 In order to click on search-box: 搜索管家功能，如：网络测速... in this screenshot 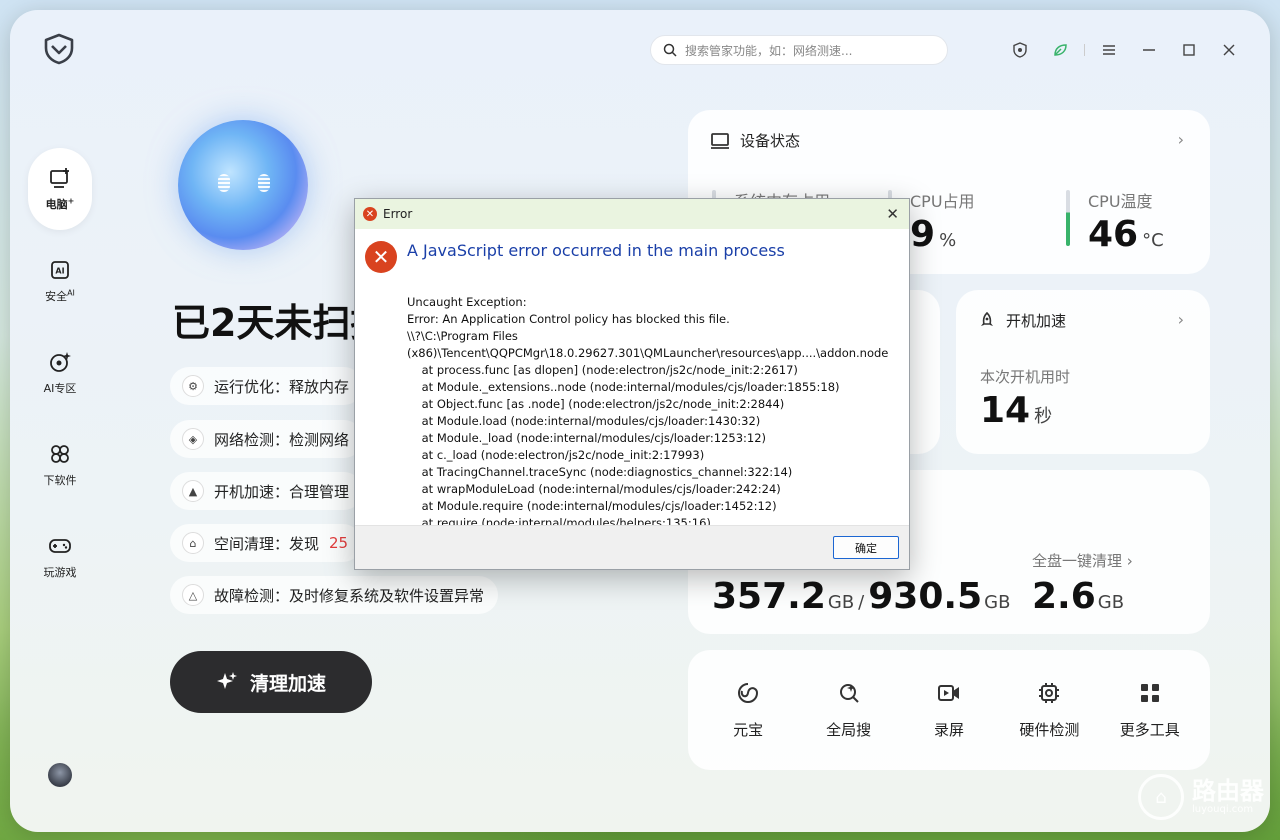, I will do `click(799, 50)`.